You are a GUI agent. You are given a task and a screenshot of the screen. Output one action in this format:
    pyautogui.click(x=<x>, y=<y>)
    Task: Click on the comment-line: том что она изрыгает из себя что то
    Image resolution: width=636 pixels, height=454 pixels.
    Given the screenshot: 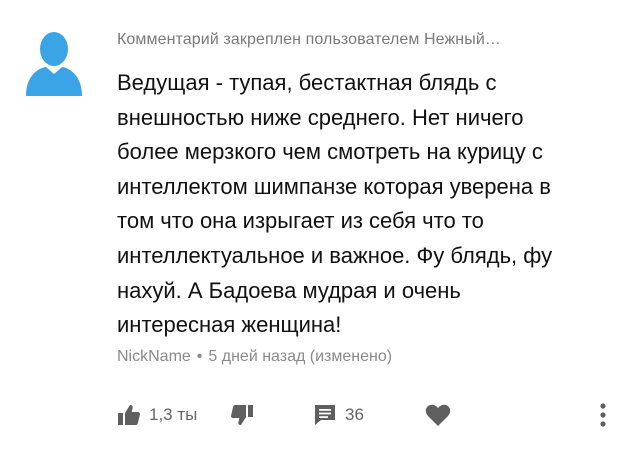 What is the action you would take?
    pyautogui.click(x=300, y=221)
    